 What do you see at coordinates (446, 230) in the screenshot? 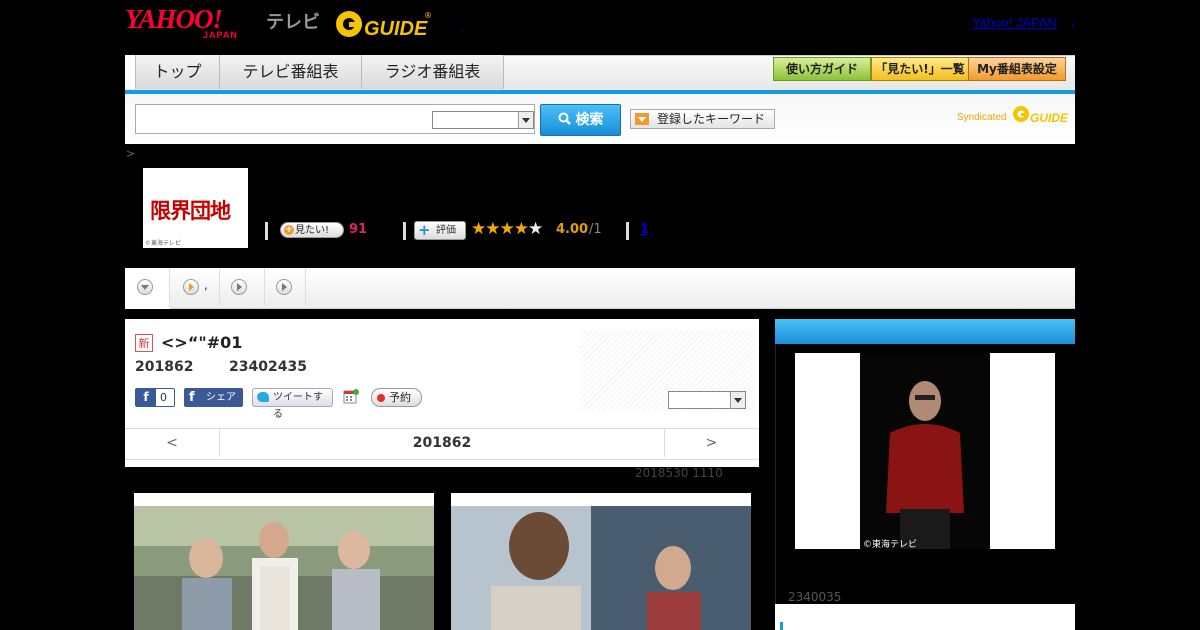
I see `rate-button-label: 評価` at bounding box center [446, 230].